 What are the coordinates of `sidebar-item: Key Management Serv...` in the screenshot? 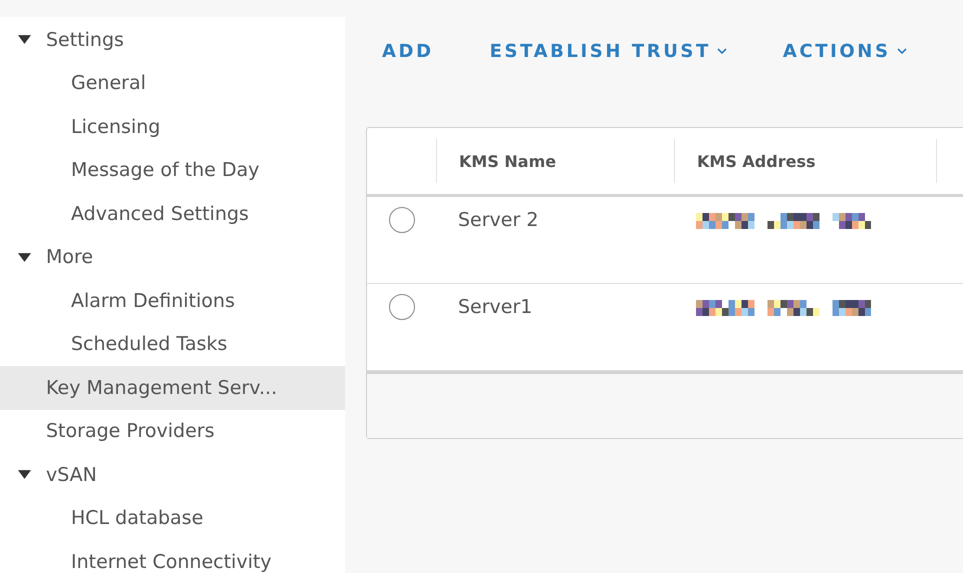 It's located at (172, 388).